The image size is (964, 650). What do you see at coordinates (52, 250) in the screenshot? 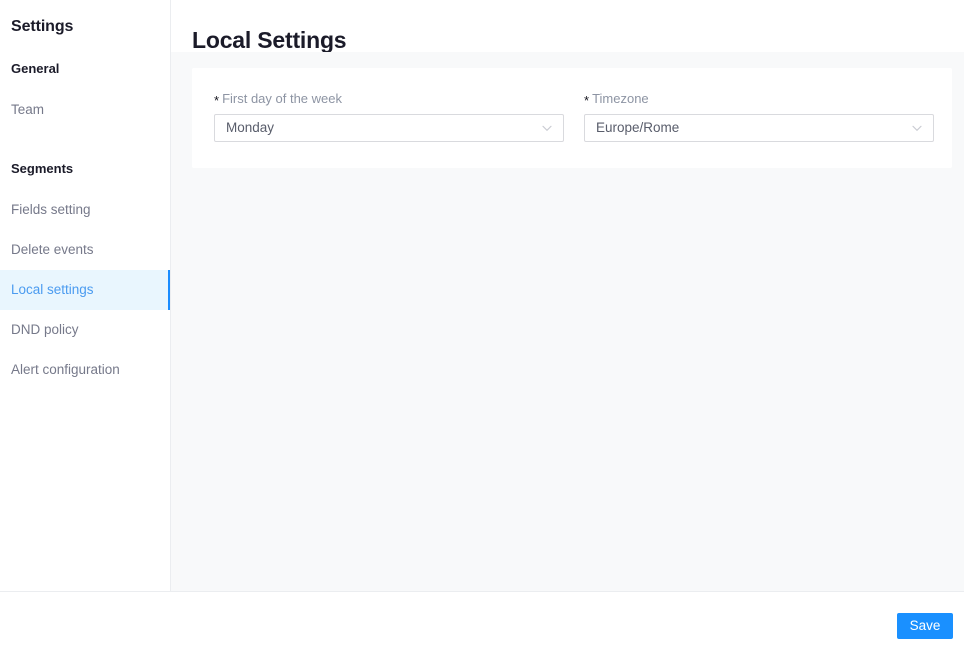
I see `sidebar-item-label: Delete events` at bounding box center [52, 250].